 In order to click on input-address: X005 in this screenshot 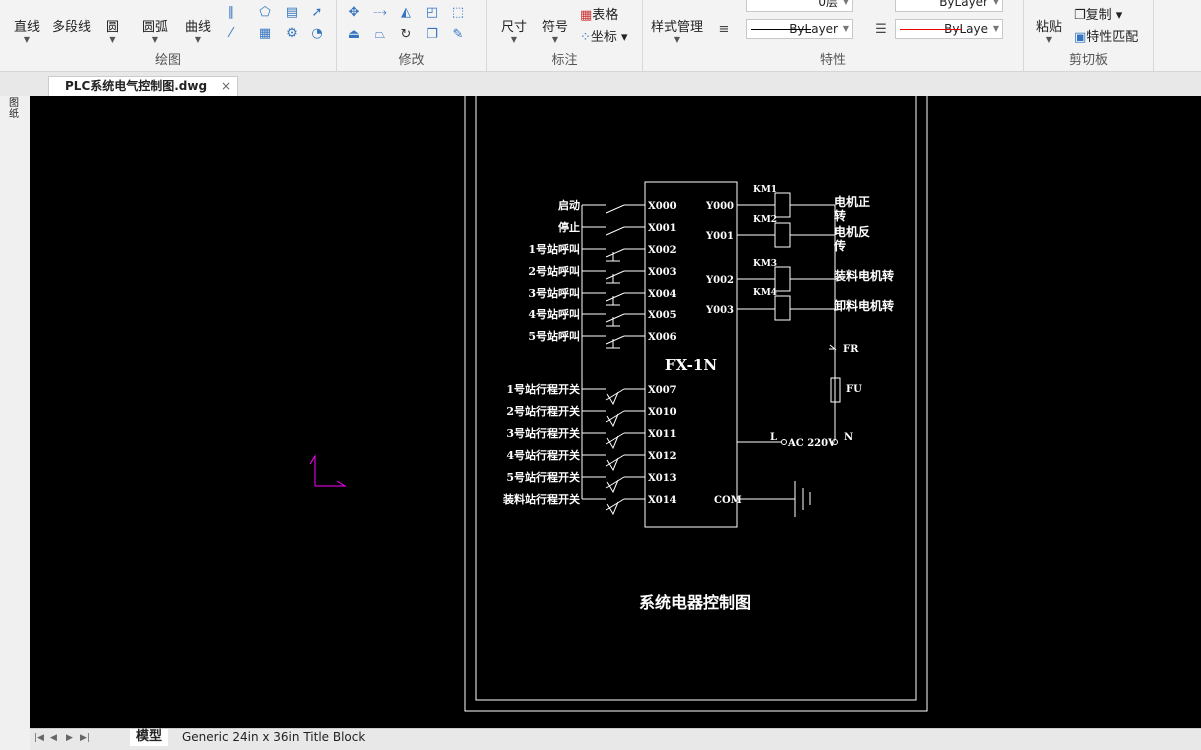, I will do `click(662, 315)`.